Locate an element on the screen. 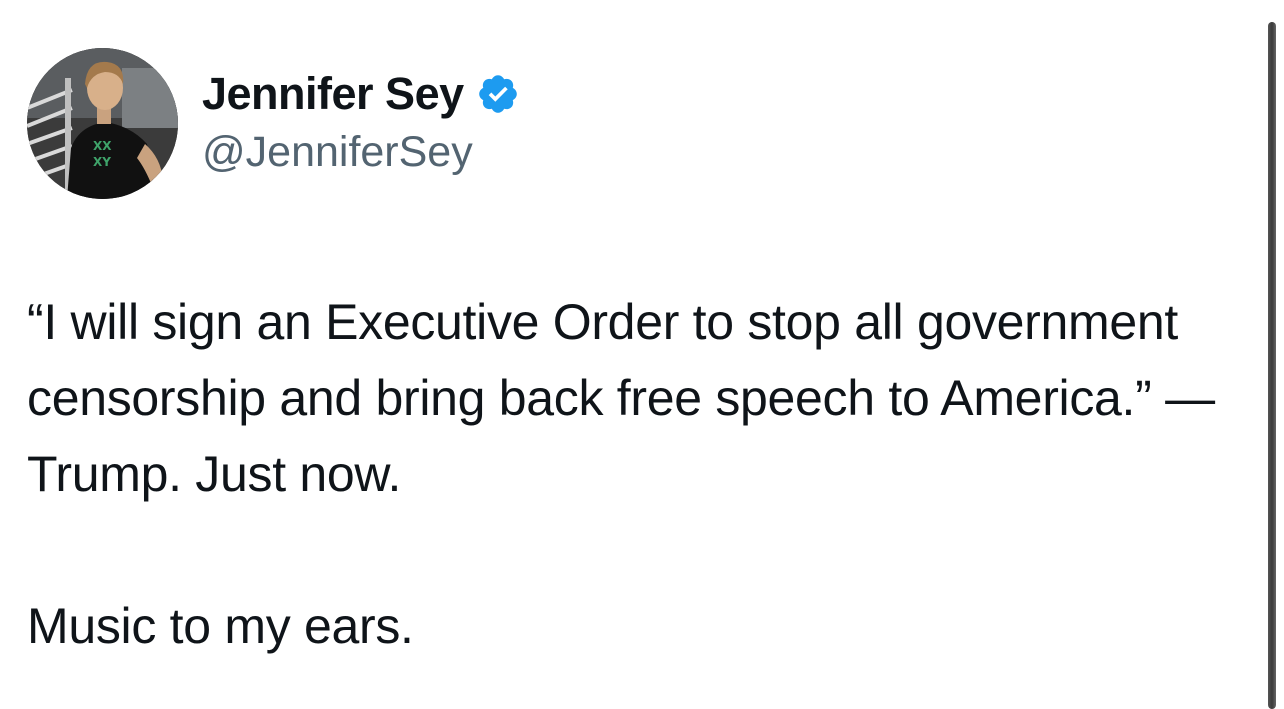 The width and height of the screenshot is (1284, 709). author-block: Jennifer Sey @JenniferSey is located at coordinates (361, 121).